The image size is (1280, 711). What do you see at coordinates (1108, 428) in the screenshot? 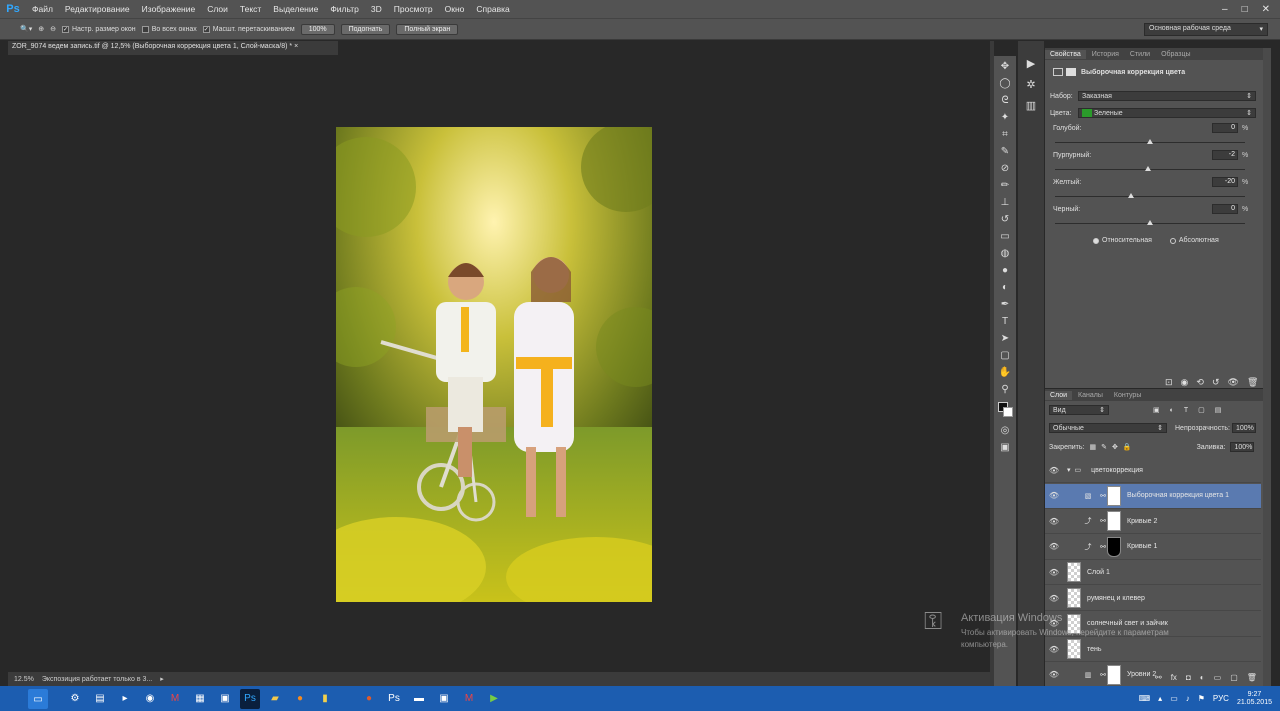
I see `blend-mode-select: Обычные ⇕` at bounding box center [1108, 428].